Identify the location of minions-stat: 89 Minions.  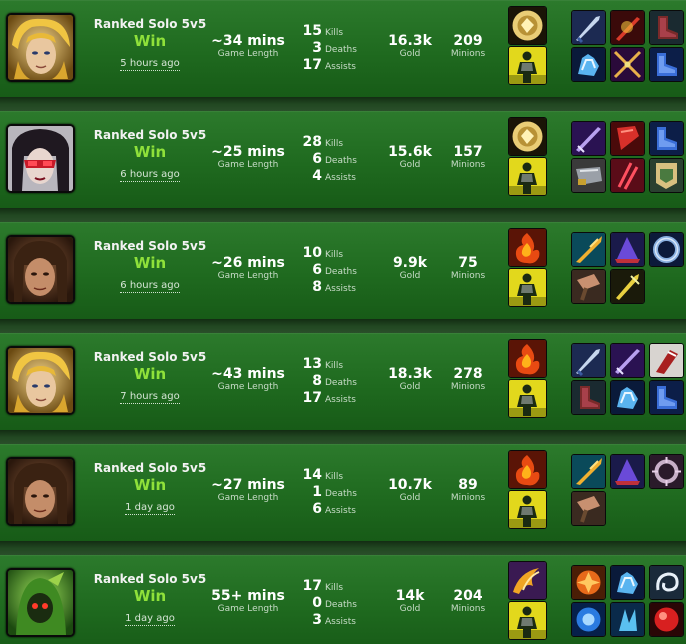
(468, 491).